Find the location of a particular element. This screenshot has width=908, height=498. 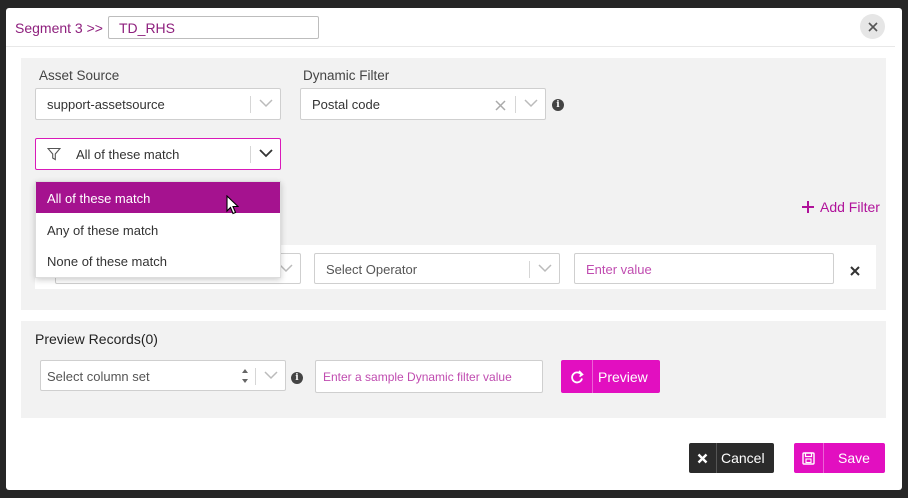

sample-value-input: Enter a sample Dynamic filter value is located at coordinates (429, 376).